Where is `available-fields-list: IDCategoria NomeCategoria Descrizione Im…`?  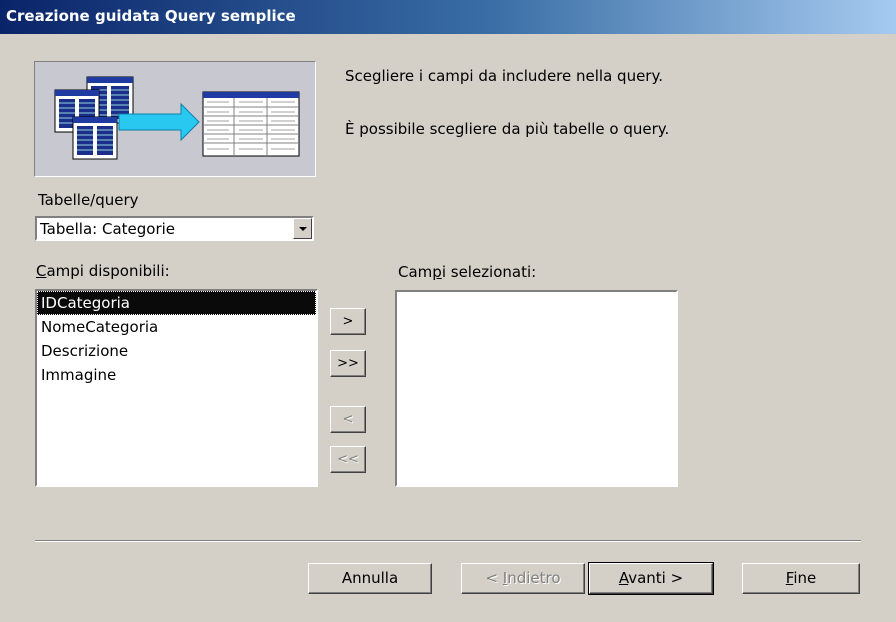 available-fields-list: IDCategoria NomeCategoria Descrizione Im… is located at coordinates (176, 388).